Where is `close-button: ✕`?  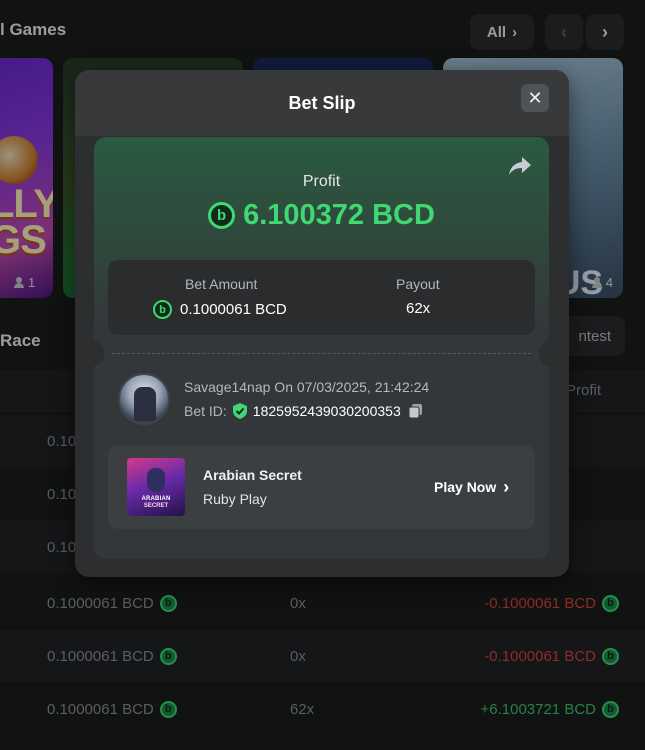 close-button: ✕ is located at coordinates (535, 98).